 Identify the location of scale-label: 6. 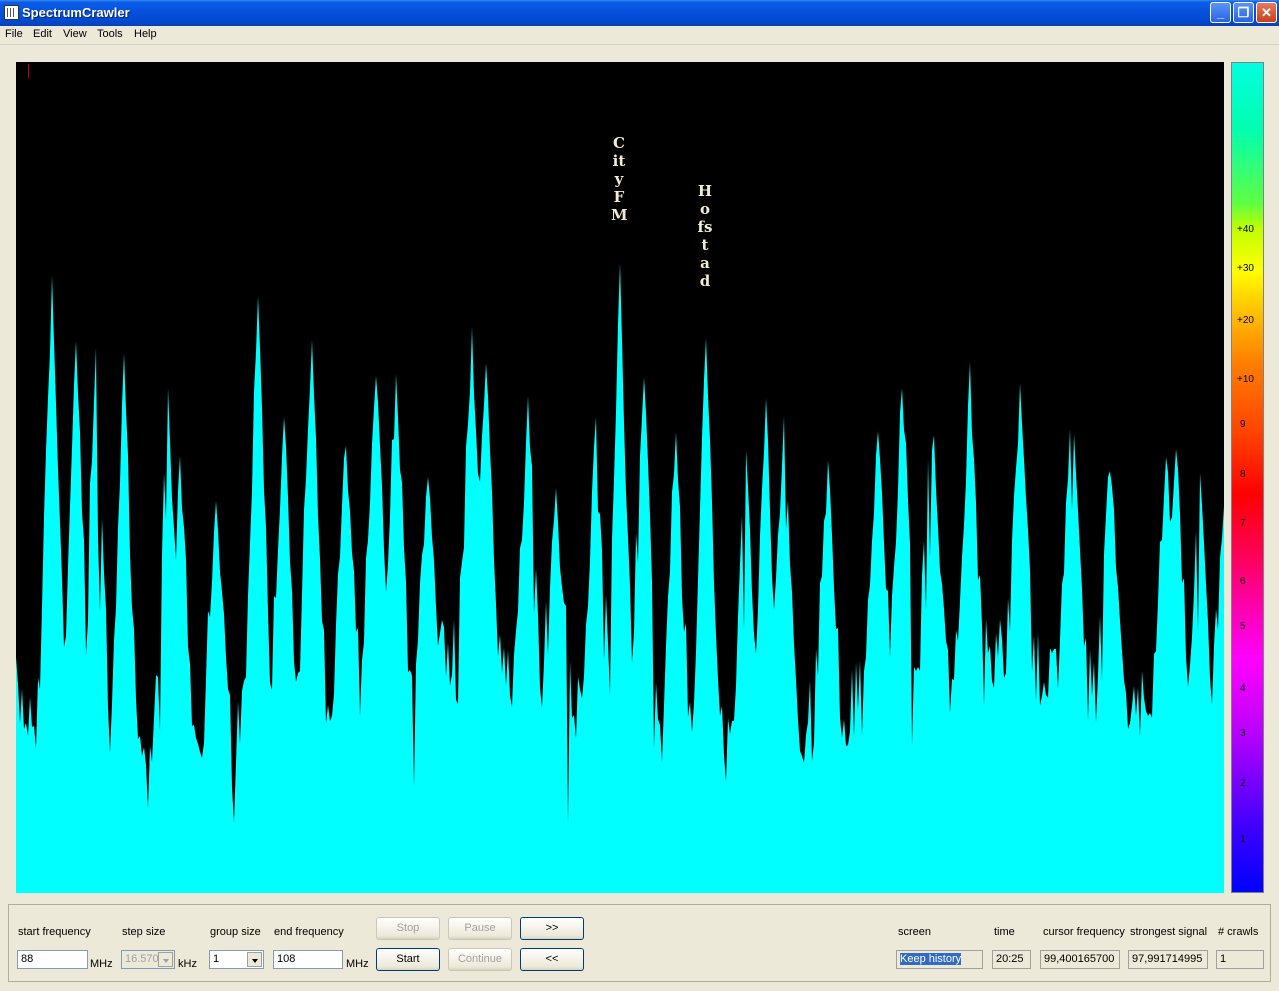
(1243, 581).